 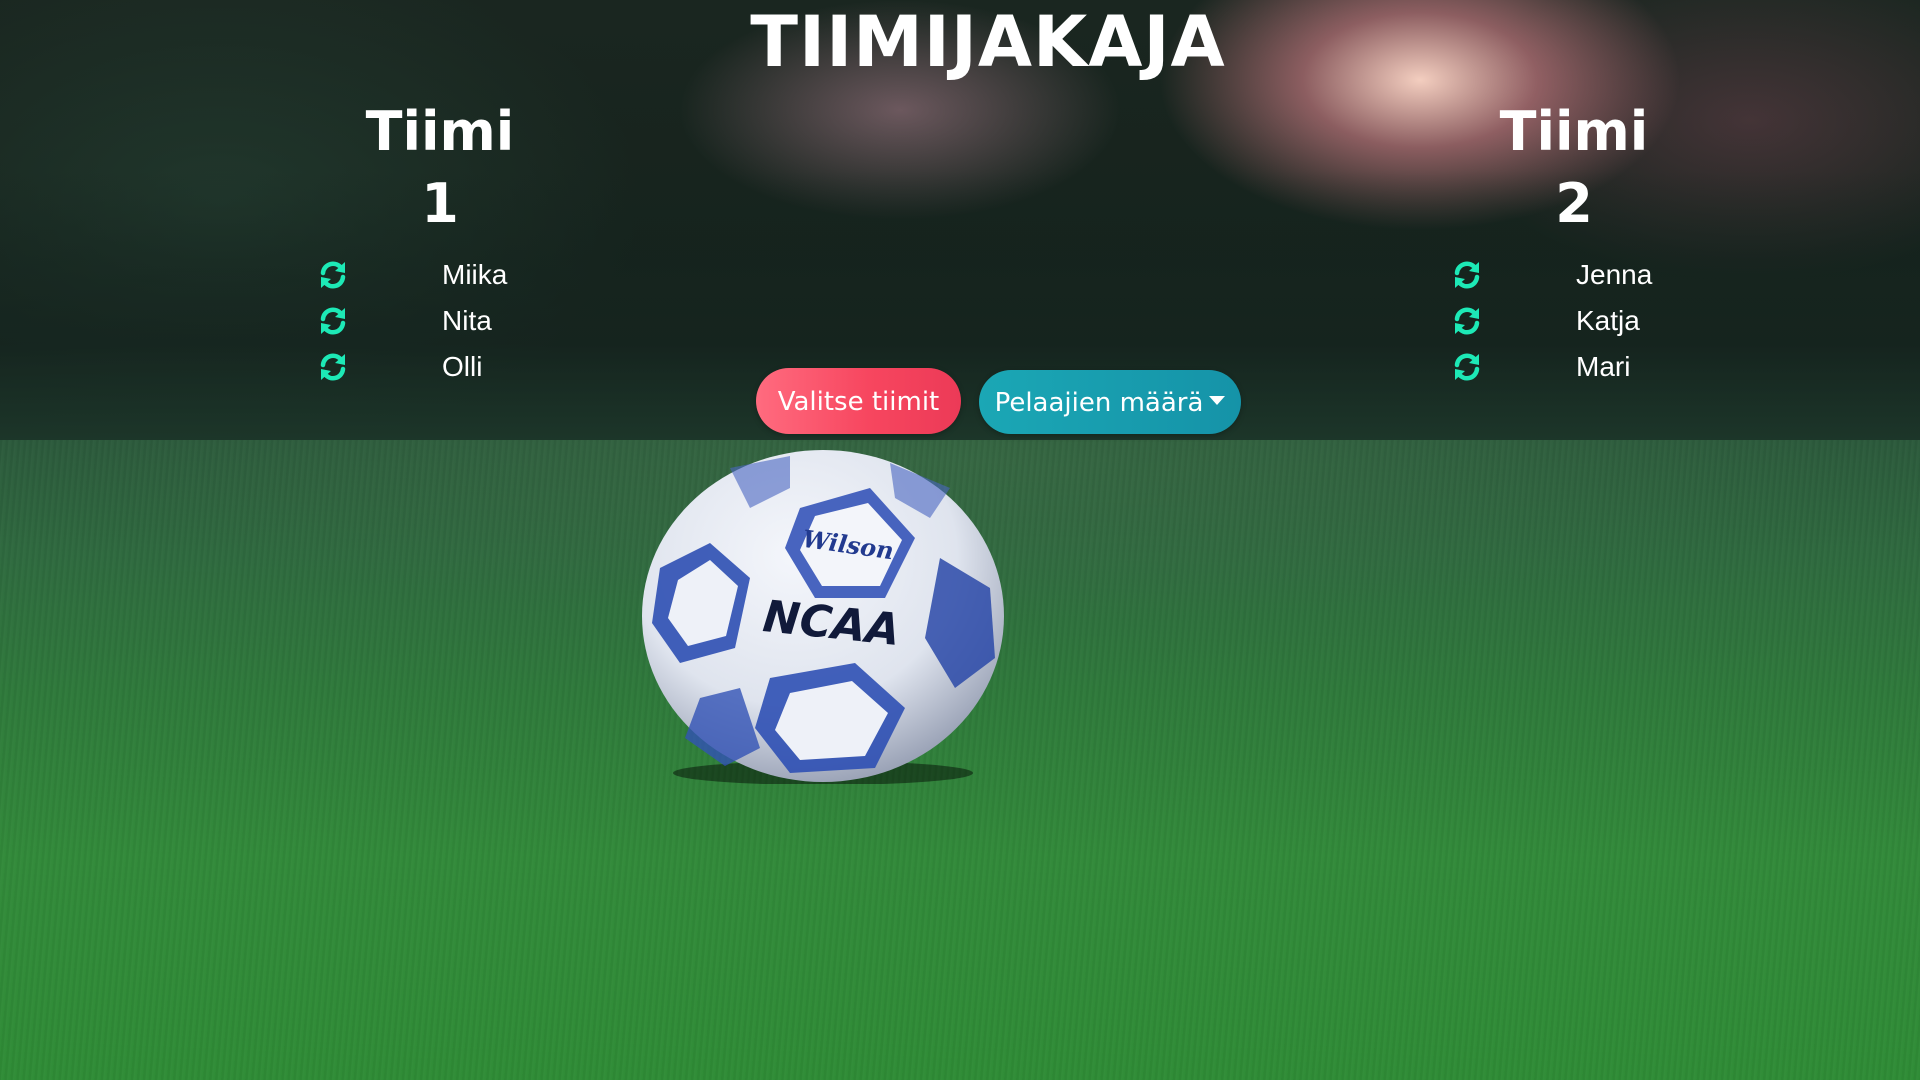 I want to click on player-name: Katja, so click(x=1608, y=320).